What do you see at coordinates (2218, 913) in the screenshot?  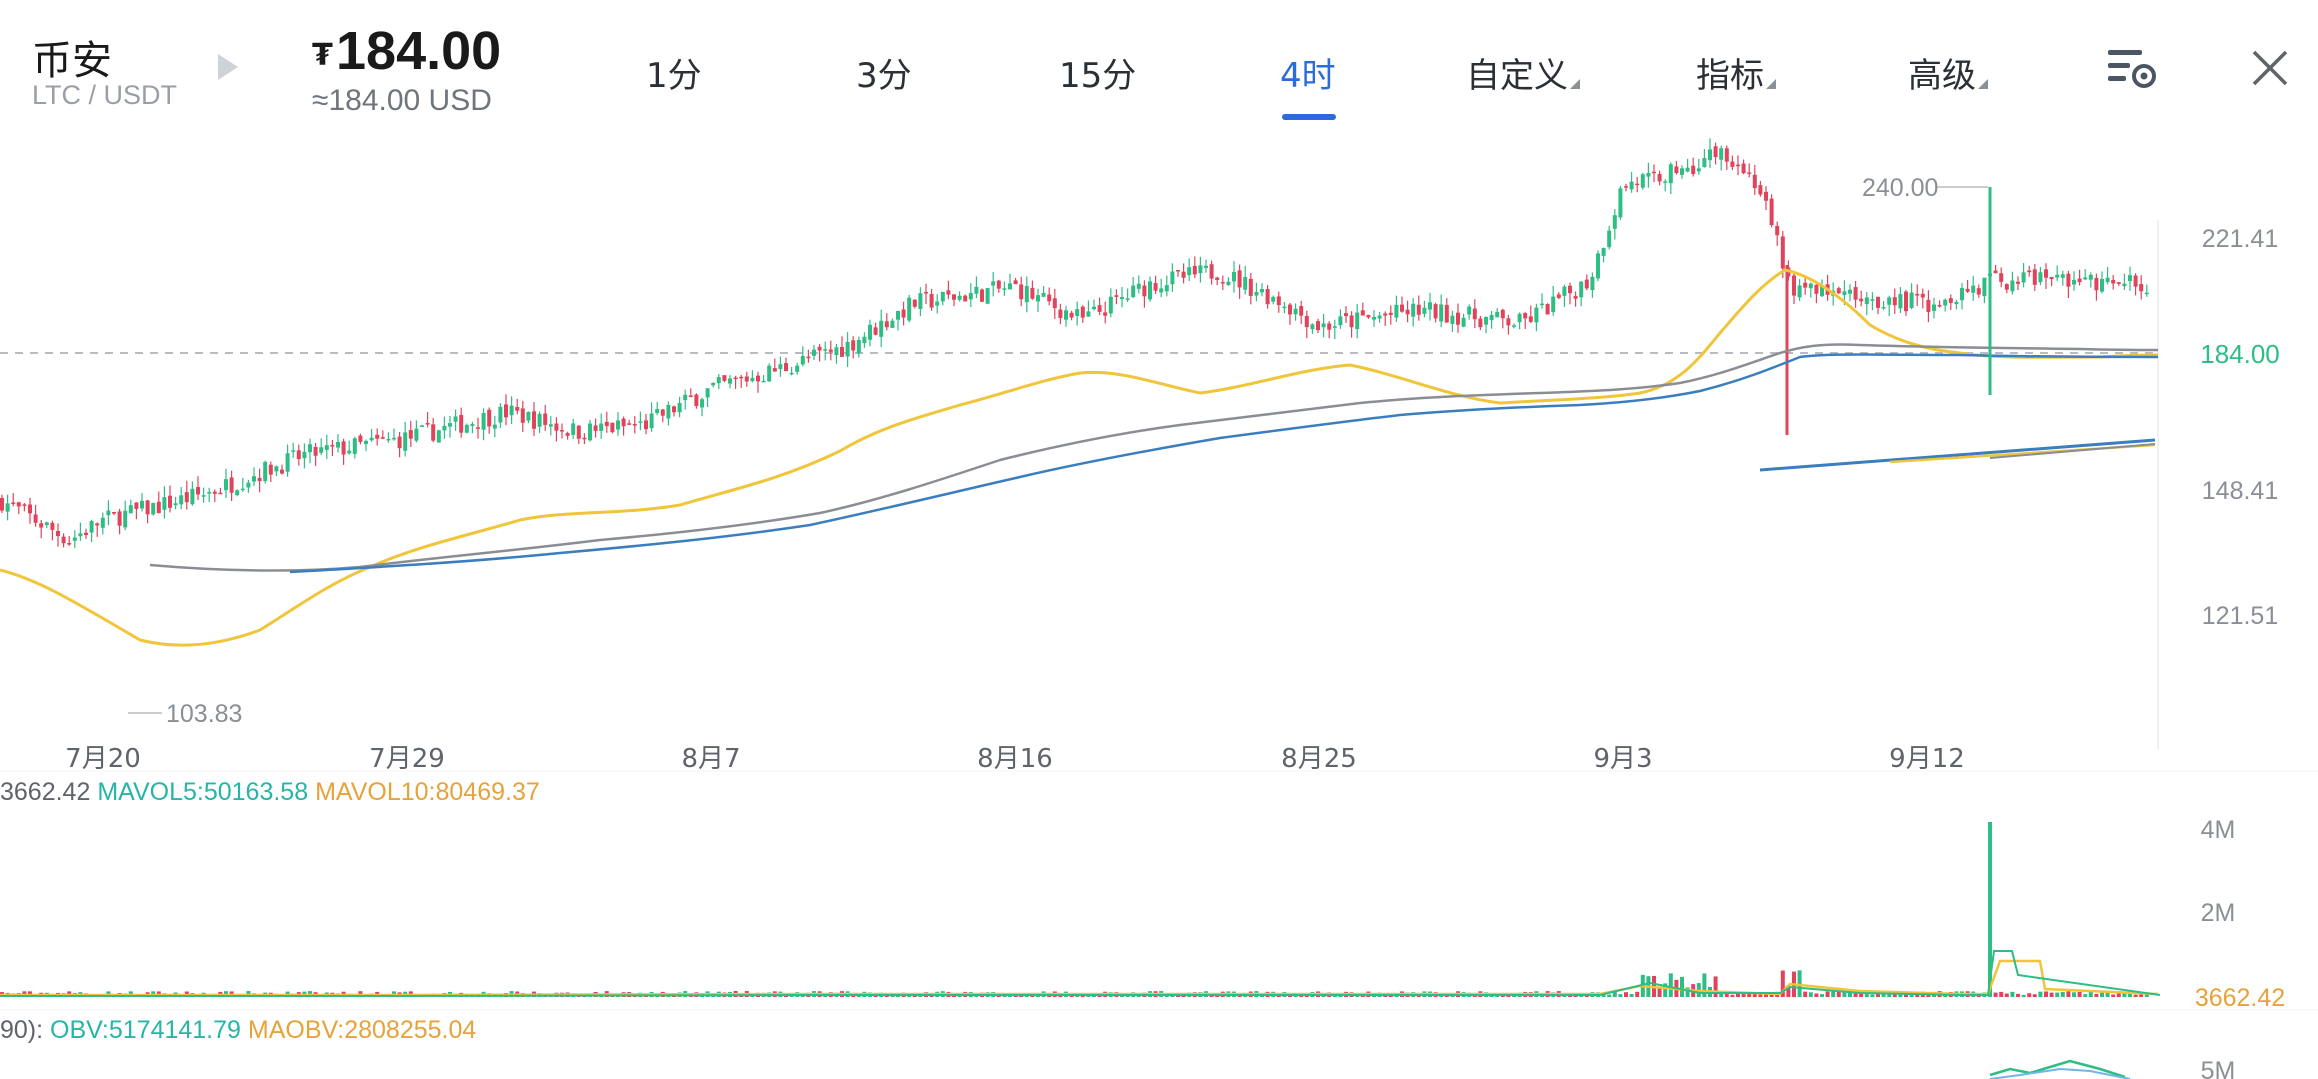 I see `volume-axis-label: 2M` at bounding box center [2218, 913].